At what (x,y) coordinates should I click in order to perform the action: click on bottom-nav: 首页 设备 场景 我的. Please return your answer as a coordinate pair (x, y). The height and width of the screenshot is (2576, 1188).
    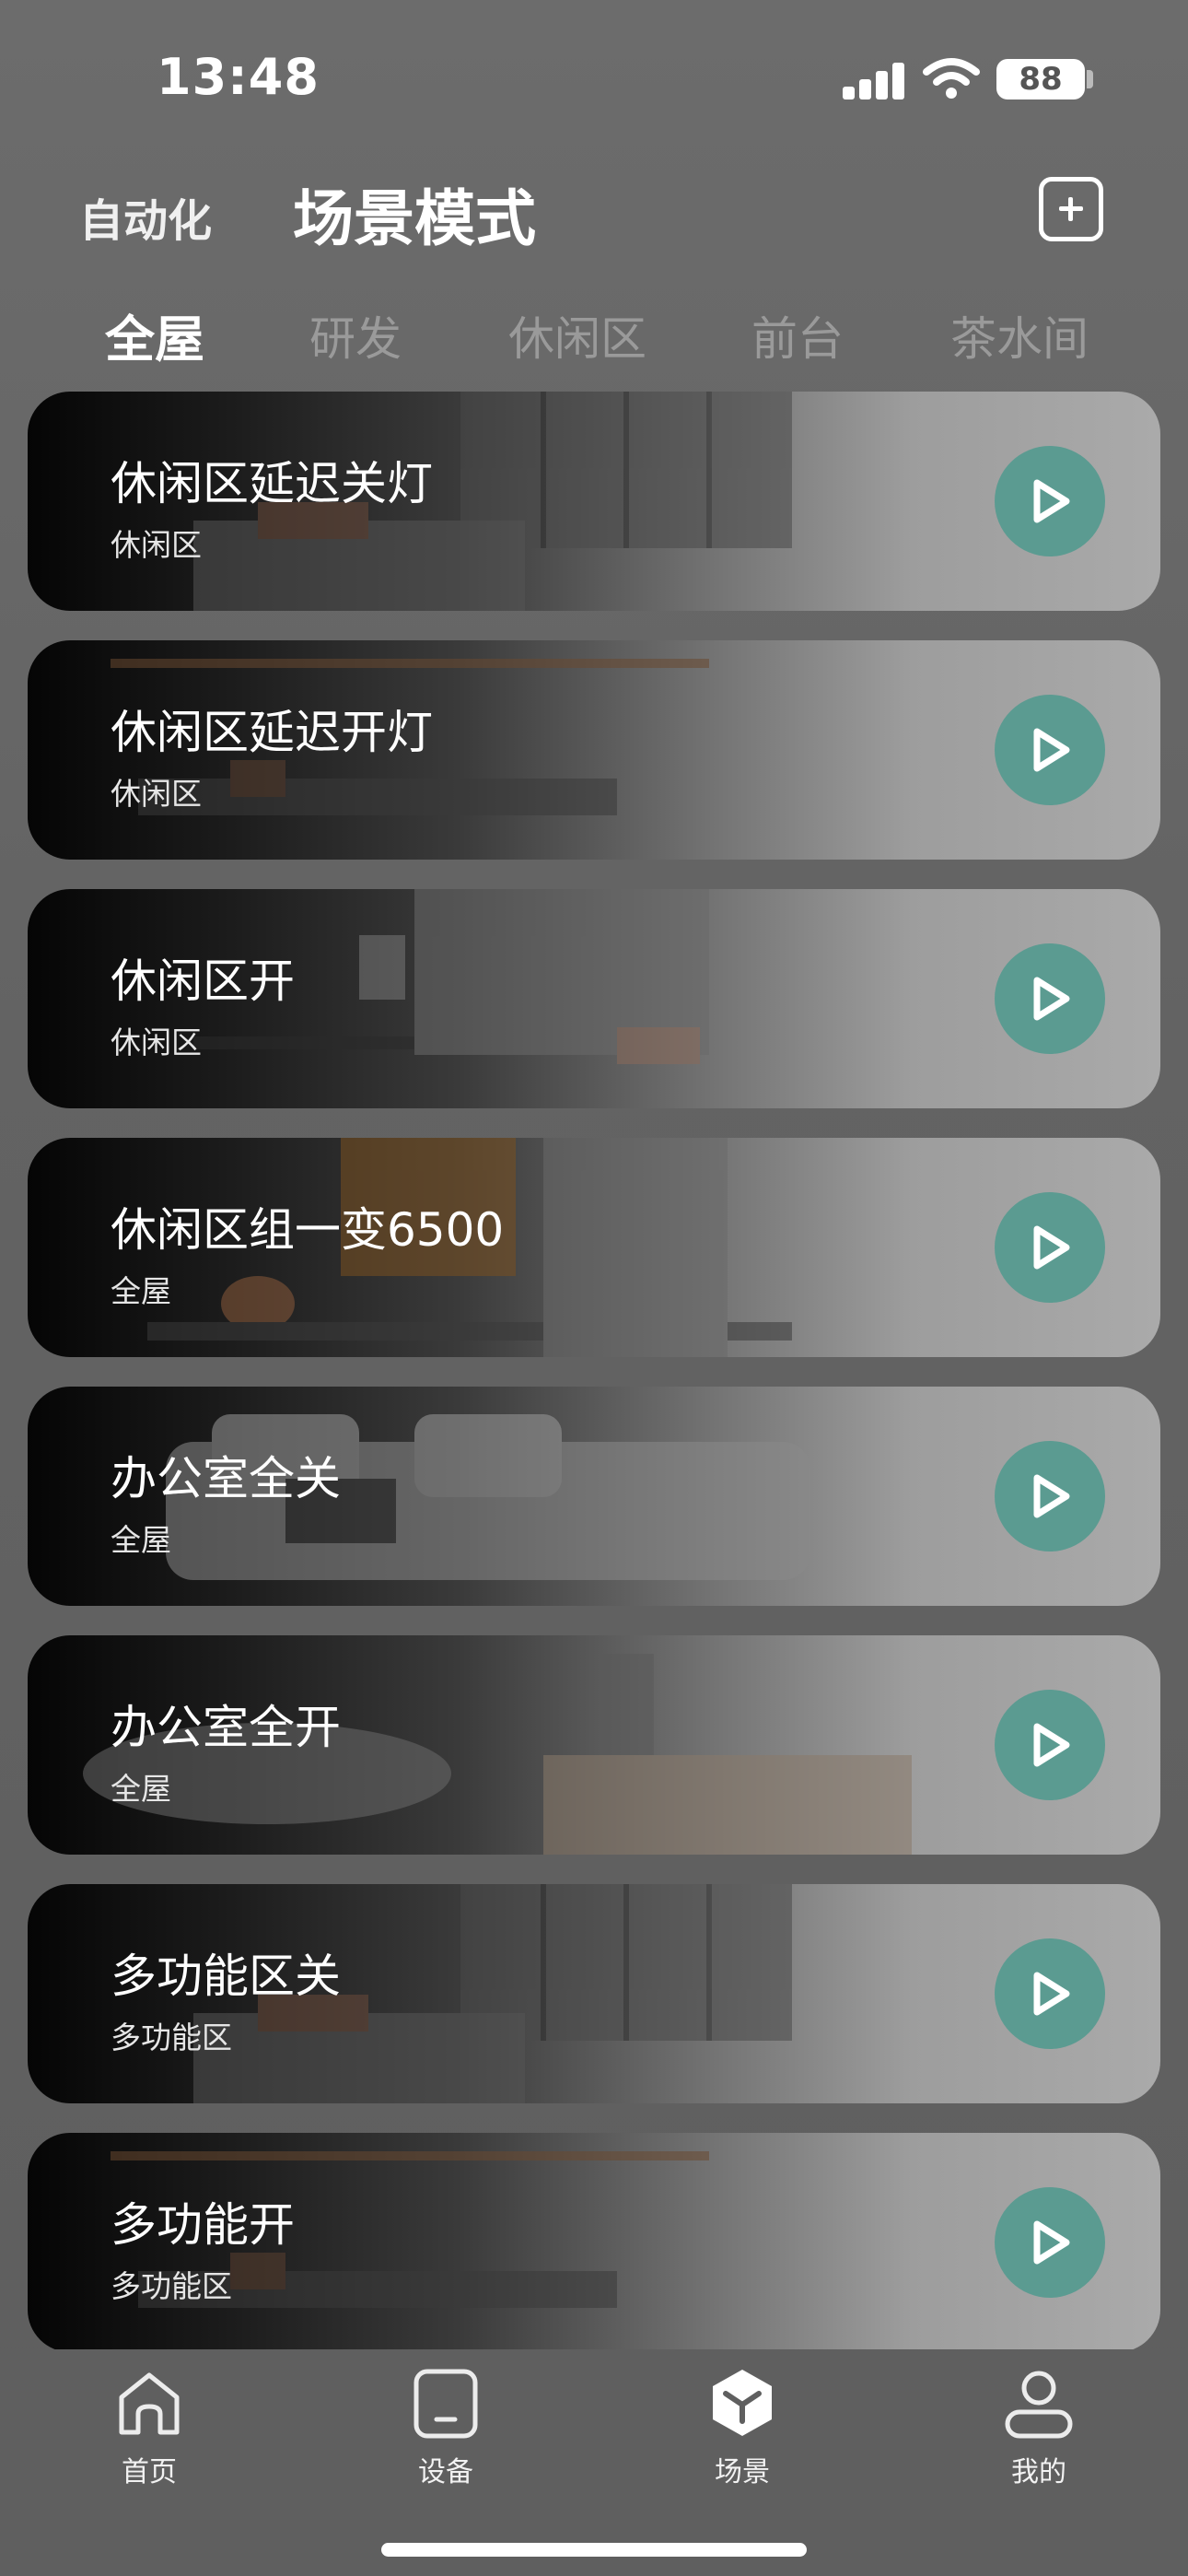
    Looking at the image, I should click on (594, 2462).